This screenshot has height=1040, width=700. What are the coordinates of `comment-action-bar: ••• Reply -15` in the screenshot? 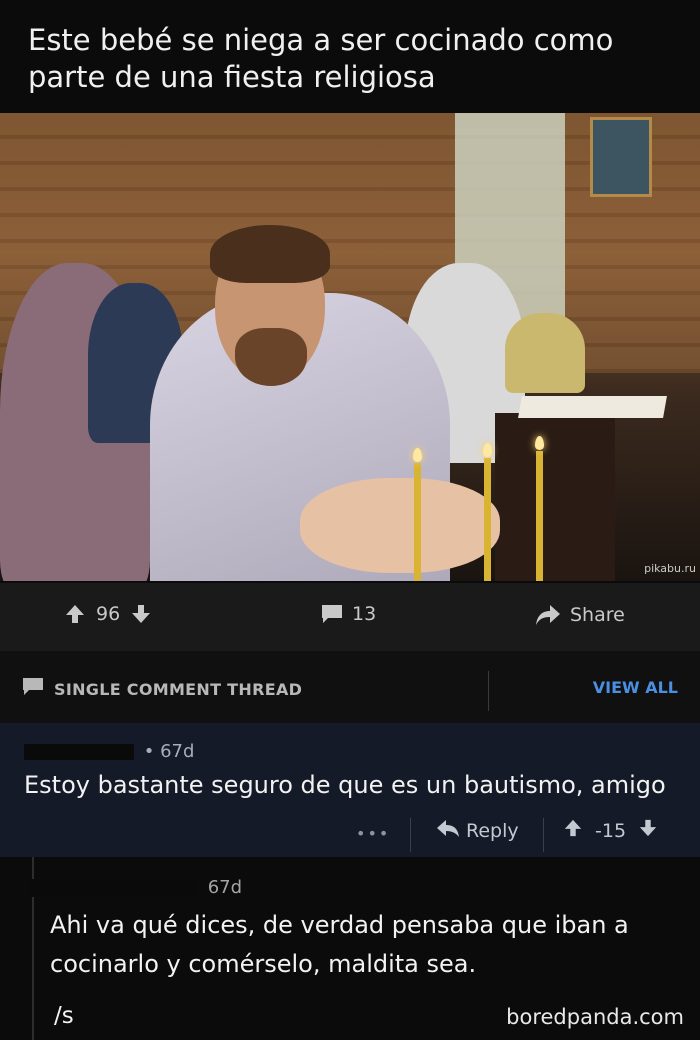 It's located at (350, 836).